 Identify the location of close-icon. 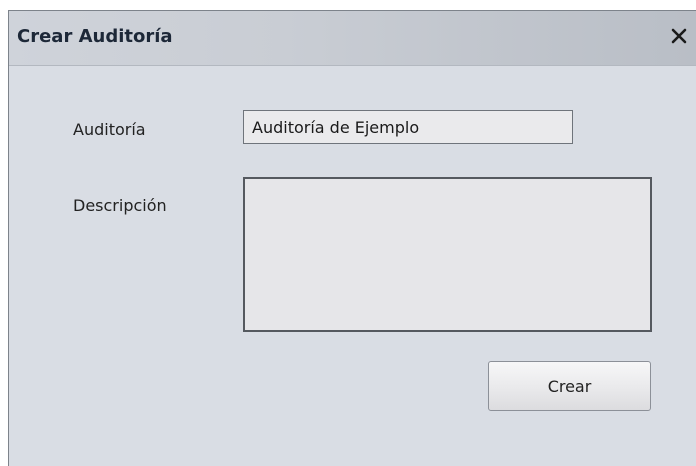
(679, 36).